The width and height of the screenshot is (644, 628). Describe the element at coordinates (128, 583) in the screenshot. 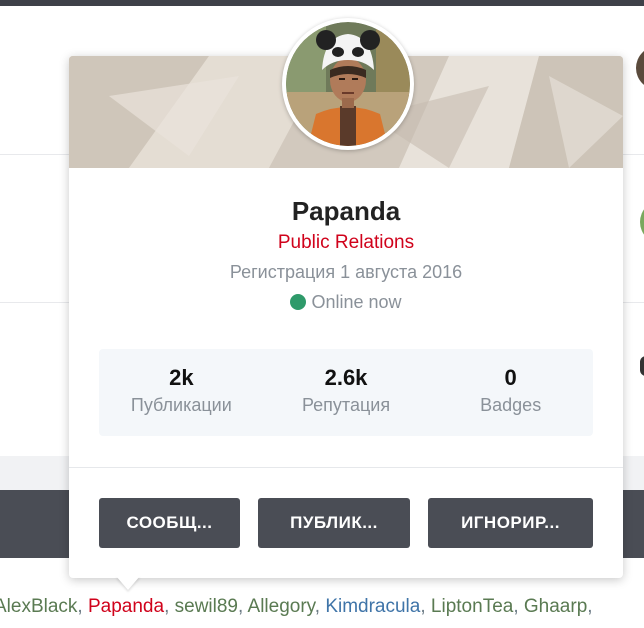

I see `hovercard-pointer` at that location.